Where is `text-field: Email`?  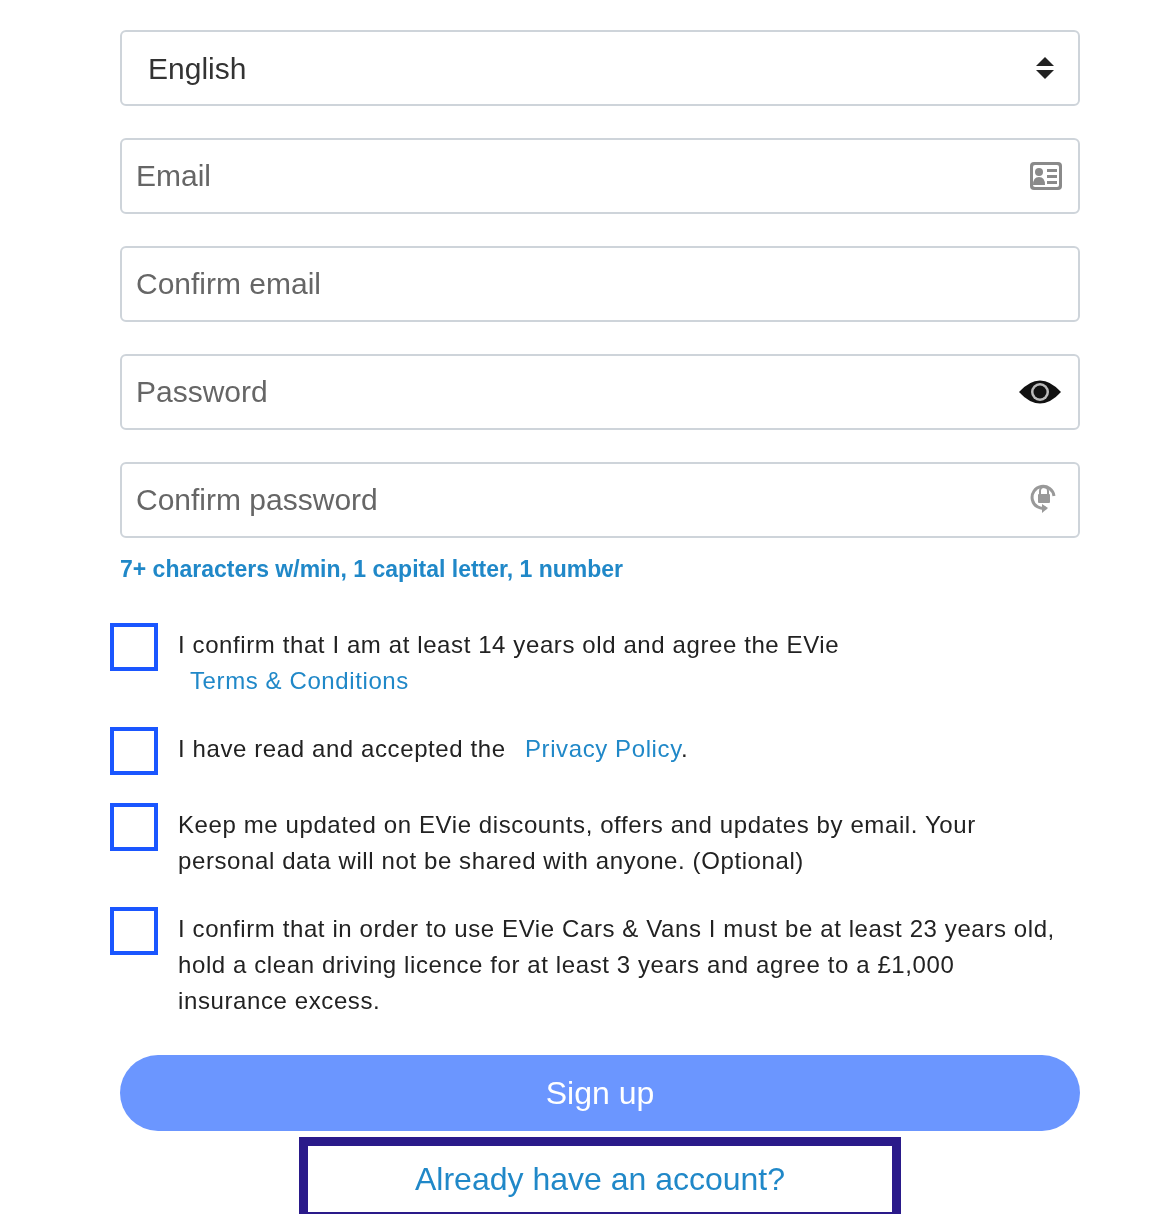 text-field: Email is located at coordinates (600, 176).